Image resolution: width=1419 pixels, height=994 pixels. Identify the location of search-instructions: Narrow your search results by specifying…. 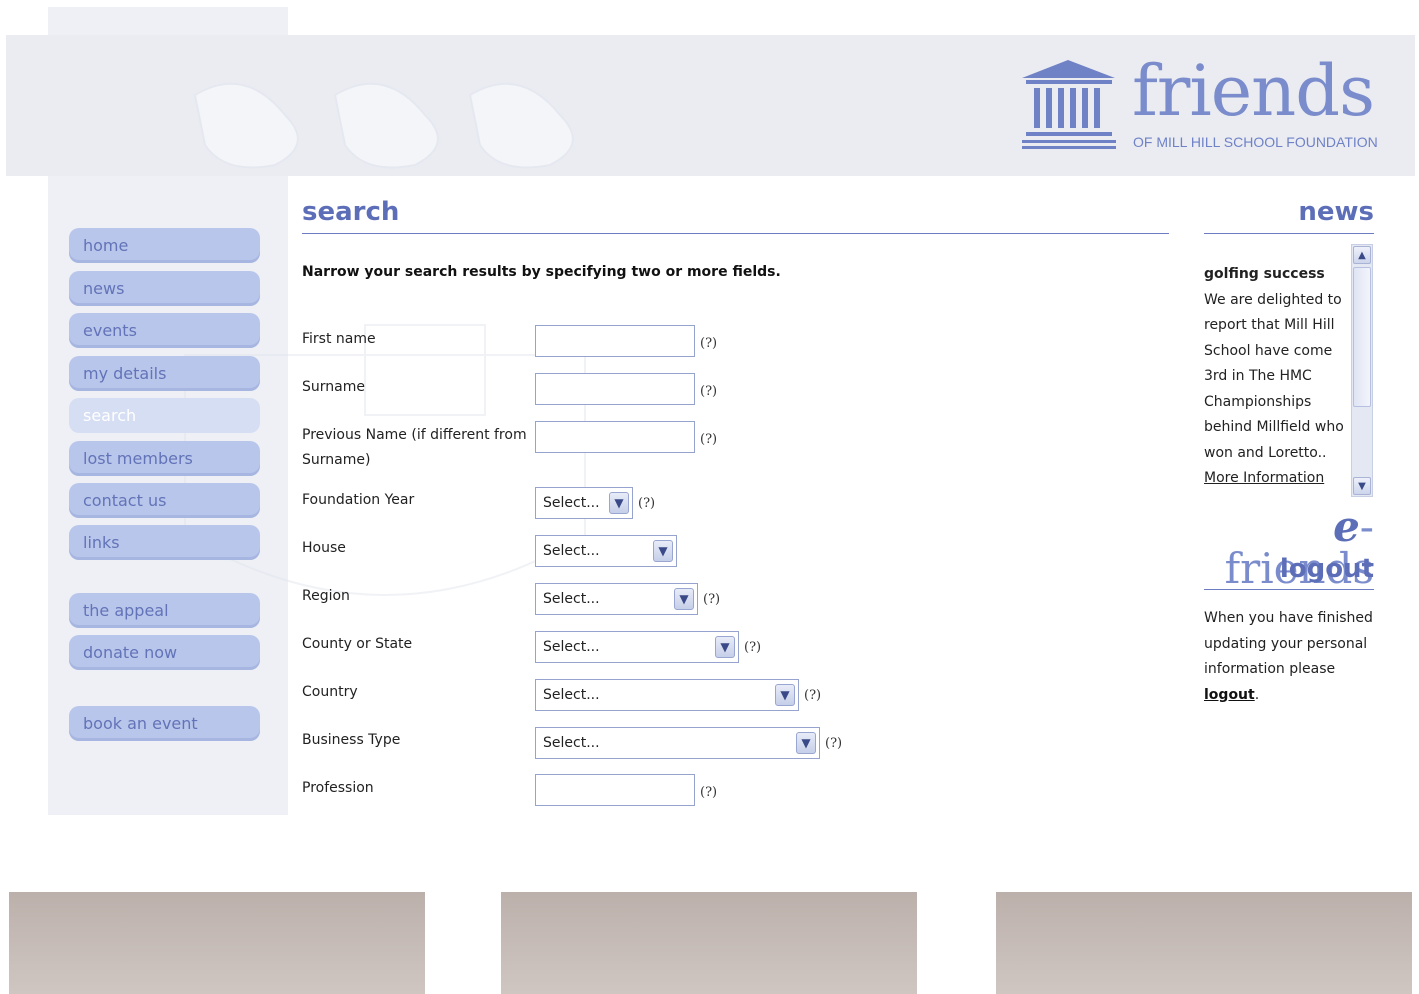
(541, 272).